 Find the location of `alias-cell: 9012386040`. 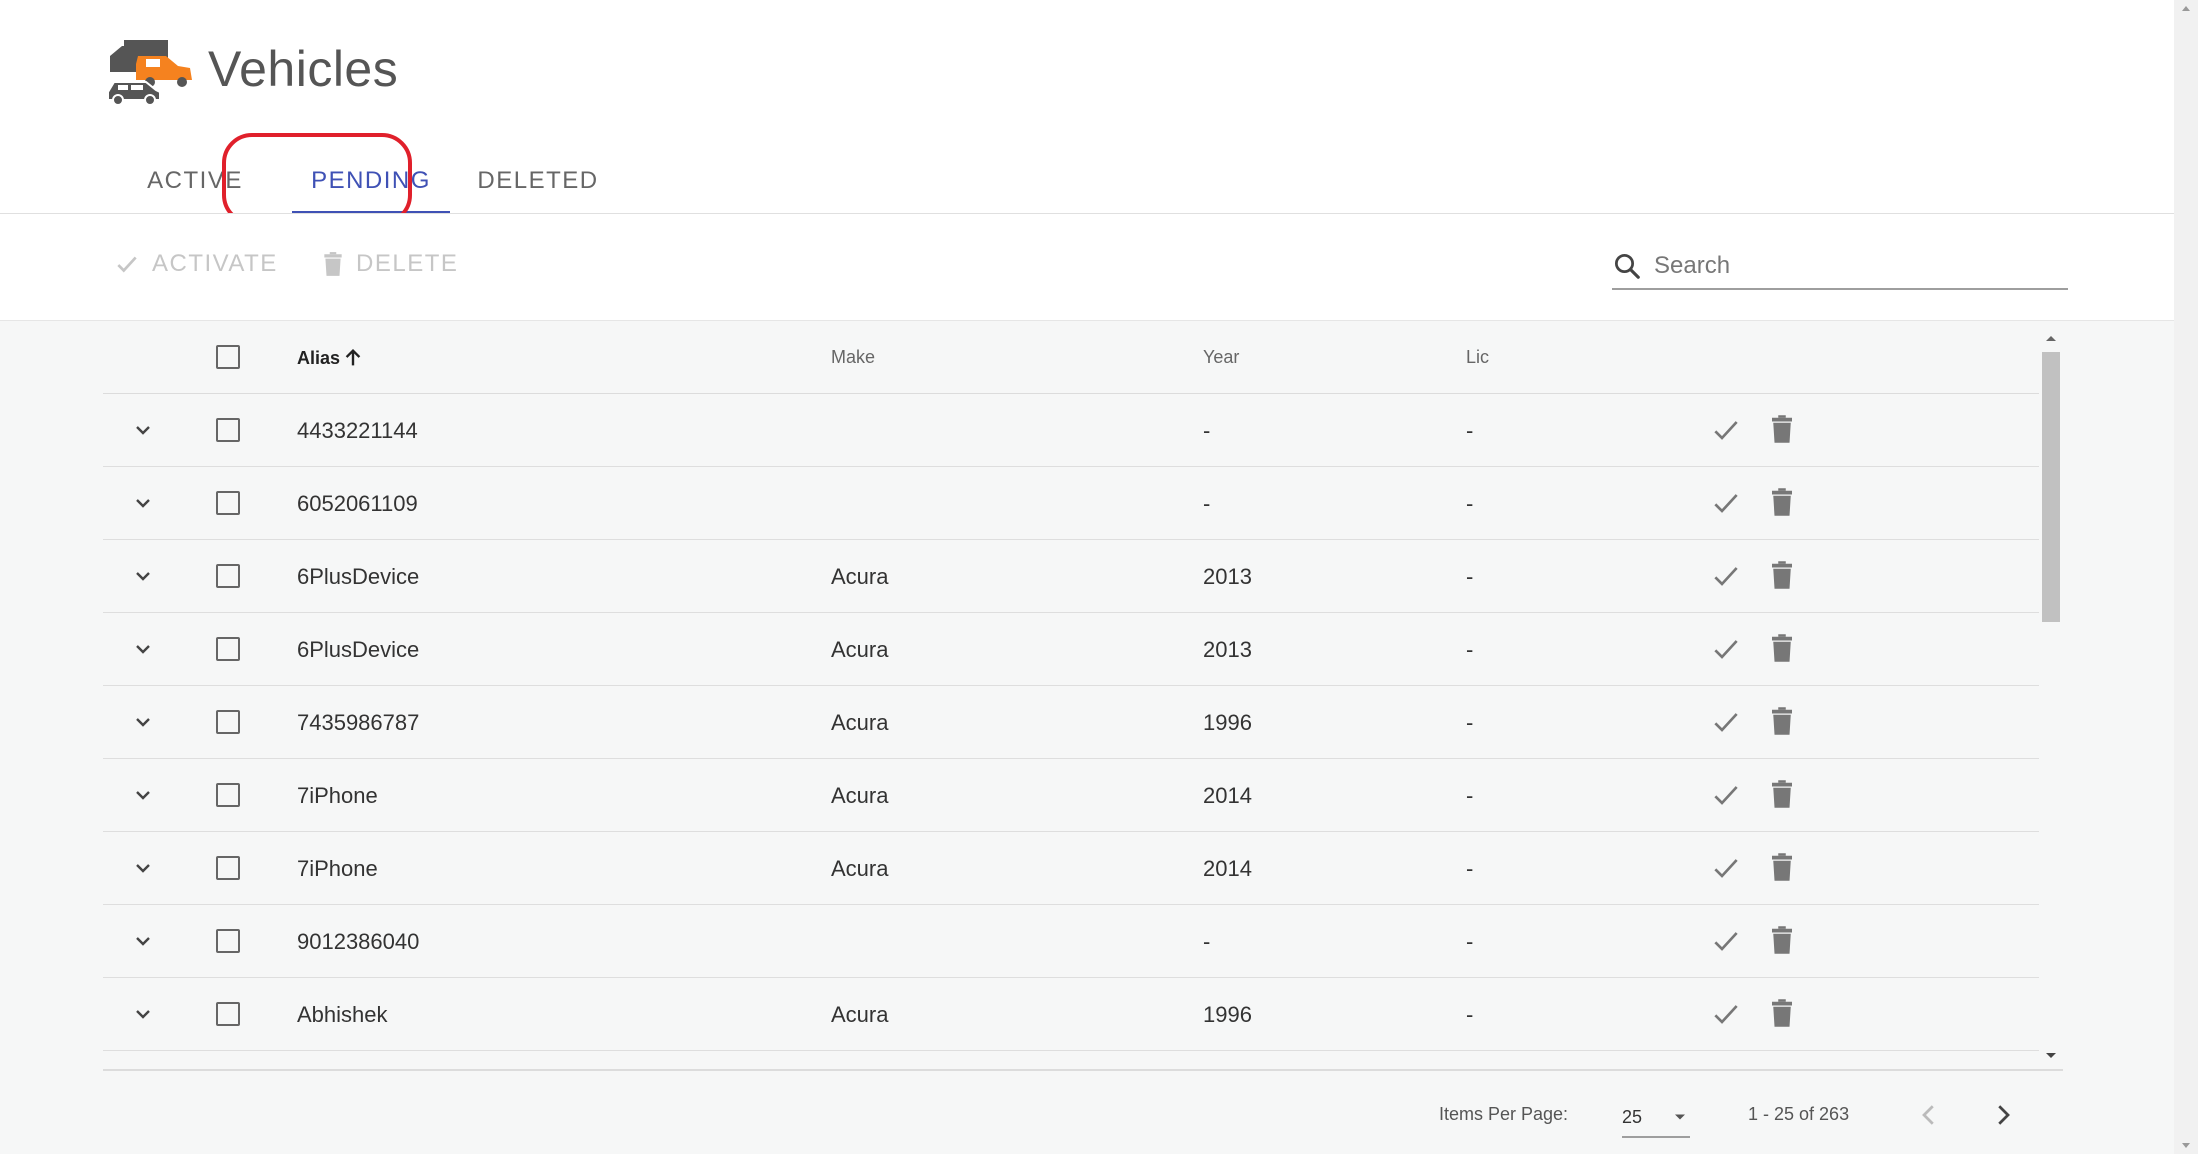

alias-cell: 9012386040 is located at coordinates (358, 941).